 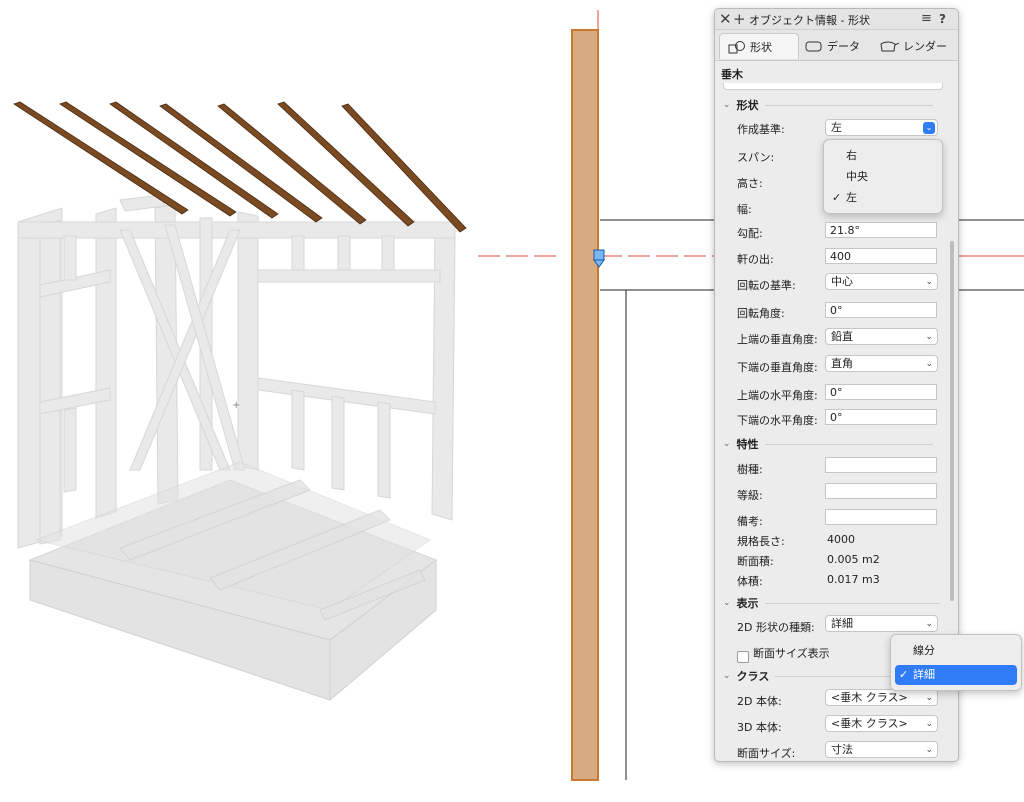 What do you see at coordinates (853, 579) in the screenshot?
I see `volume-value: 0.017 m3` at bounding box center [853, 579].